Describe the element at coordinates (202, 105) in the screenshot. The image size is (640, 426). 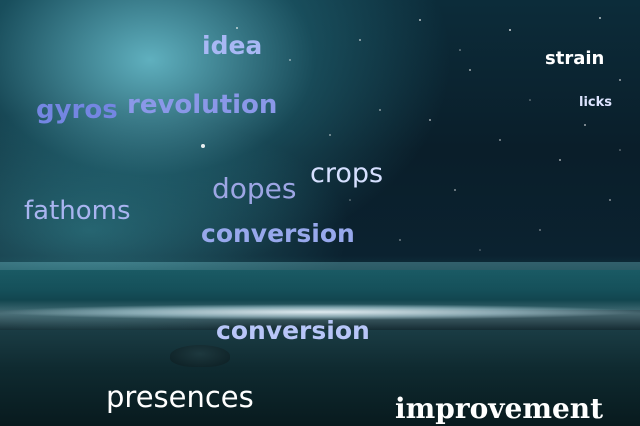
I see `word-revolution: revolution` at that location.